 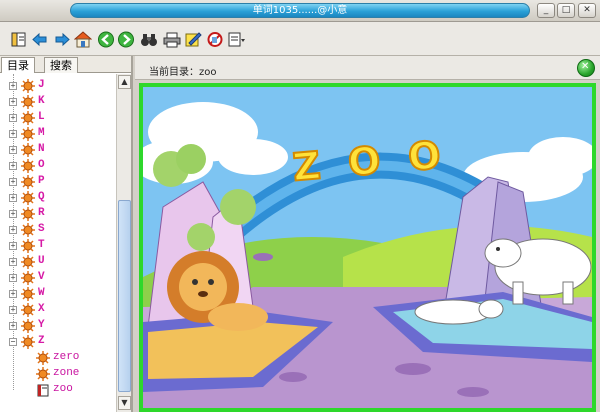 I want to click on tree-node-label: Z, so click(x=41, y=341).